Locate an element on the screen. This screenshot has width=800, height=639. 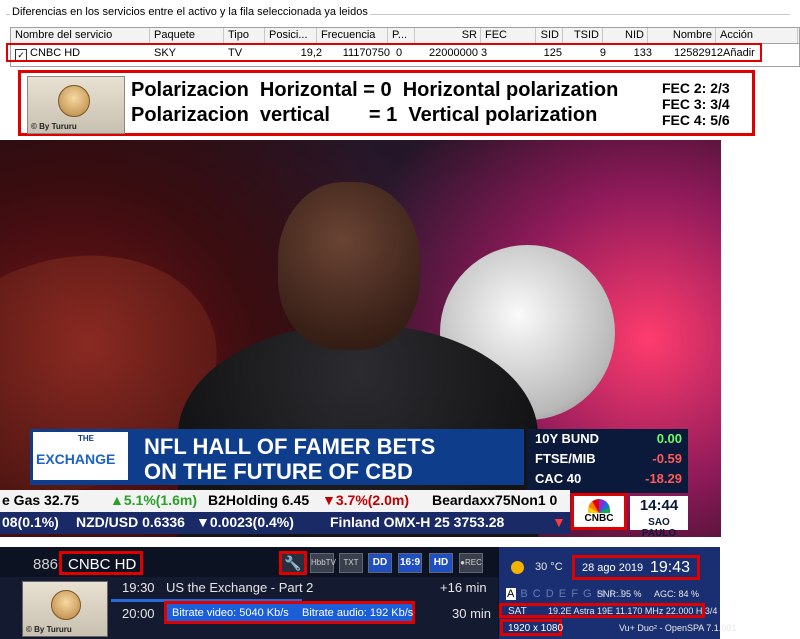
sat-label: SAT is located at coordinates (517, 611).